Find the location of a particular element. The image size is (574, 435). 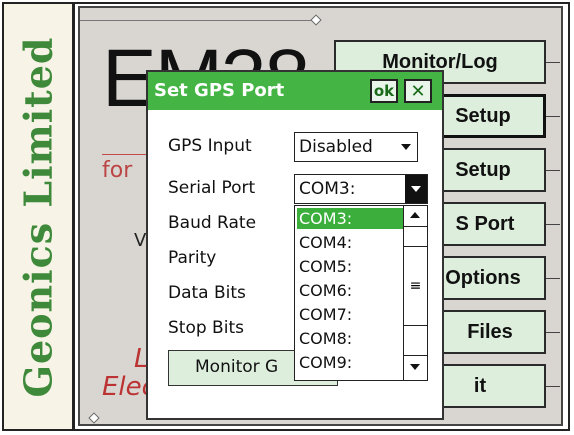

version-text: V is located at coordinates (140, 240).